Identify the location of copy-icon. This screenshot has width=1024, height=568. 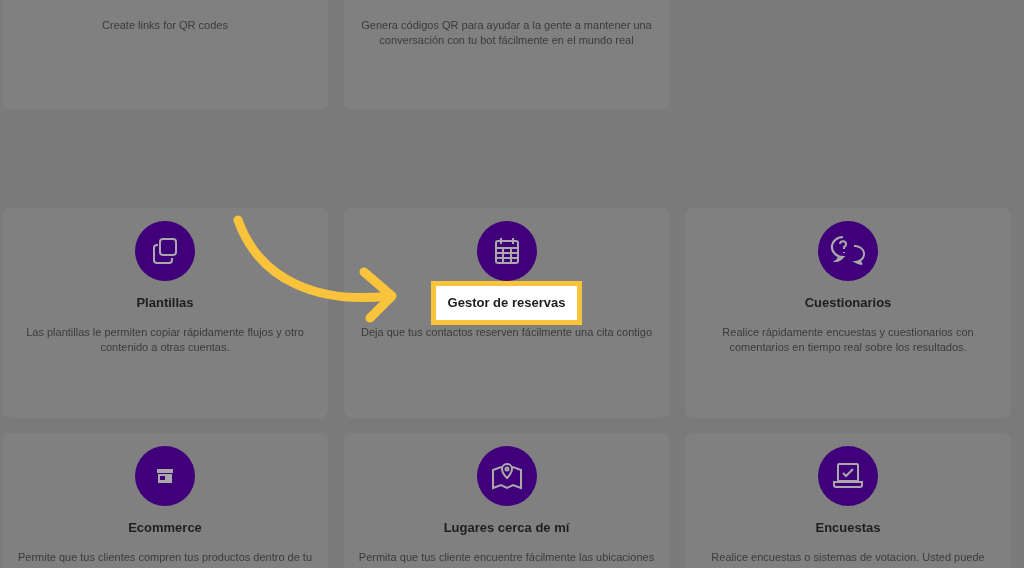
(165, 251).